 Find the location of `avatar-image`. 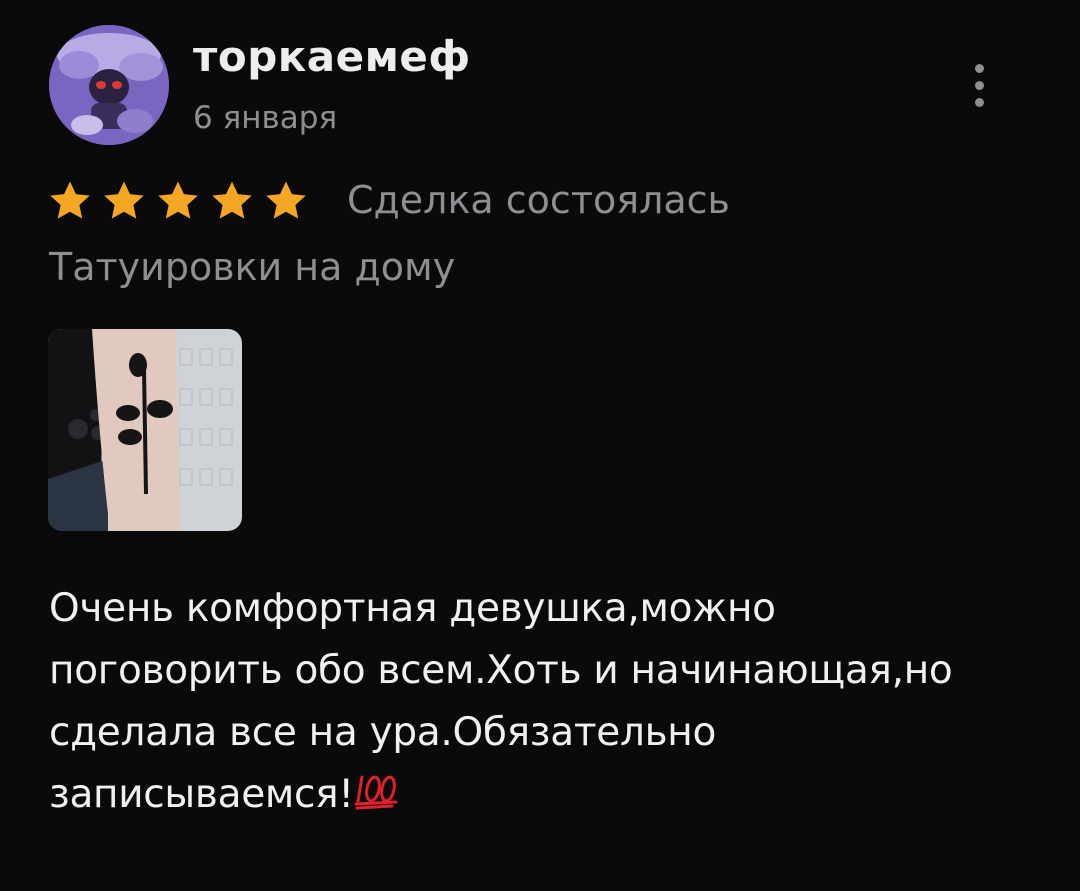

avatar-image is located at coordinates (109, 85).